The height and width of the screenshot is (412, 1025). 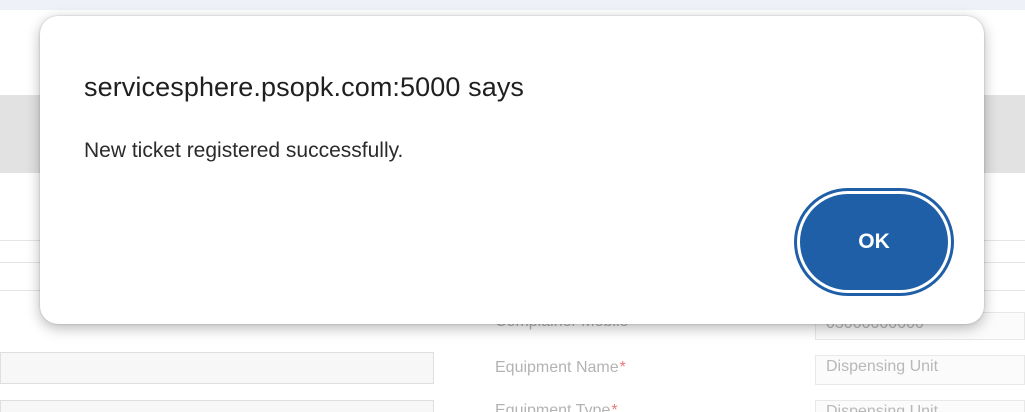 What do you see at coordinates (304, 87) in the screenshot?
I see `dialog-title: servicesphere.psopk.com:5000 says` at bounding box center [304, 87].